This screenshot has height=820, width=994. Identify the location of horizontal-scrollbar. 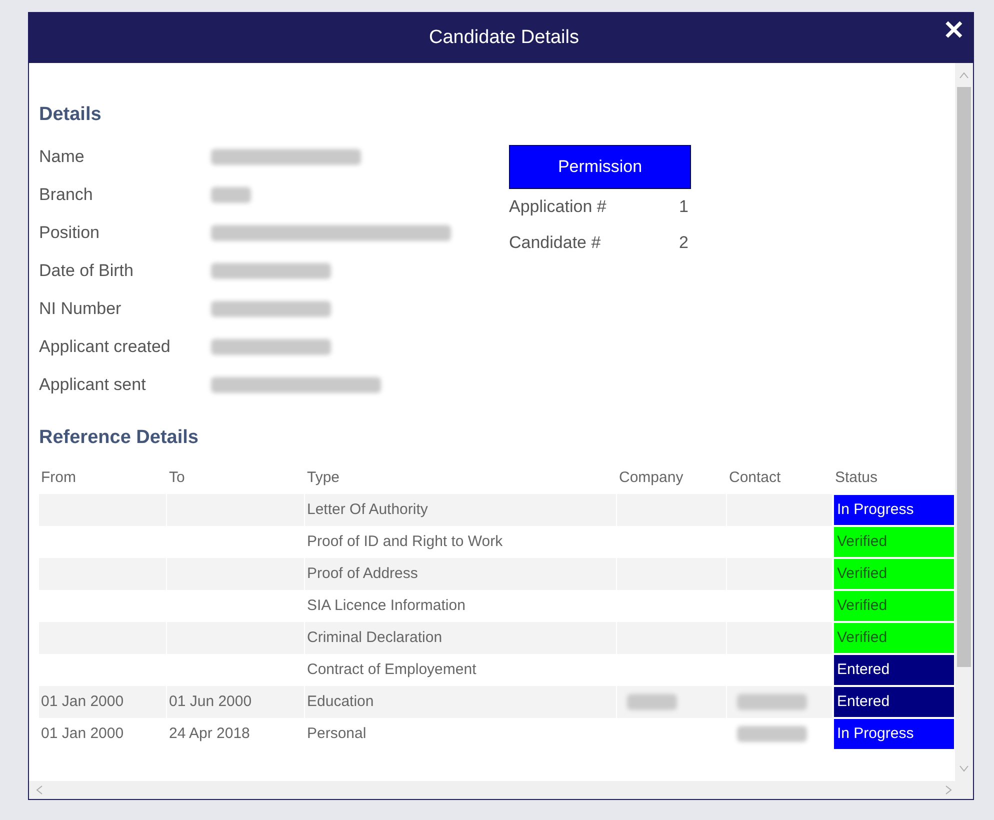
(501, 790).